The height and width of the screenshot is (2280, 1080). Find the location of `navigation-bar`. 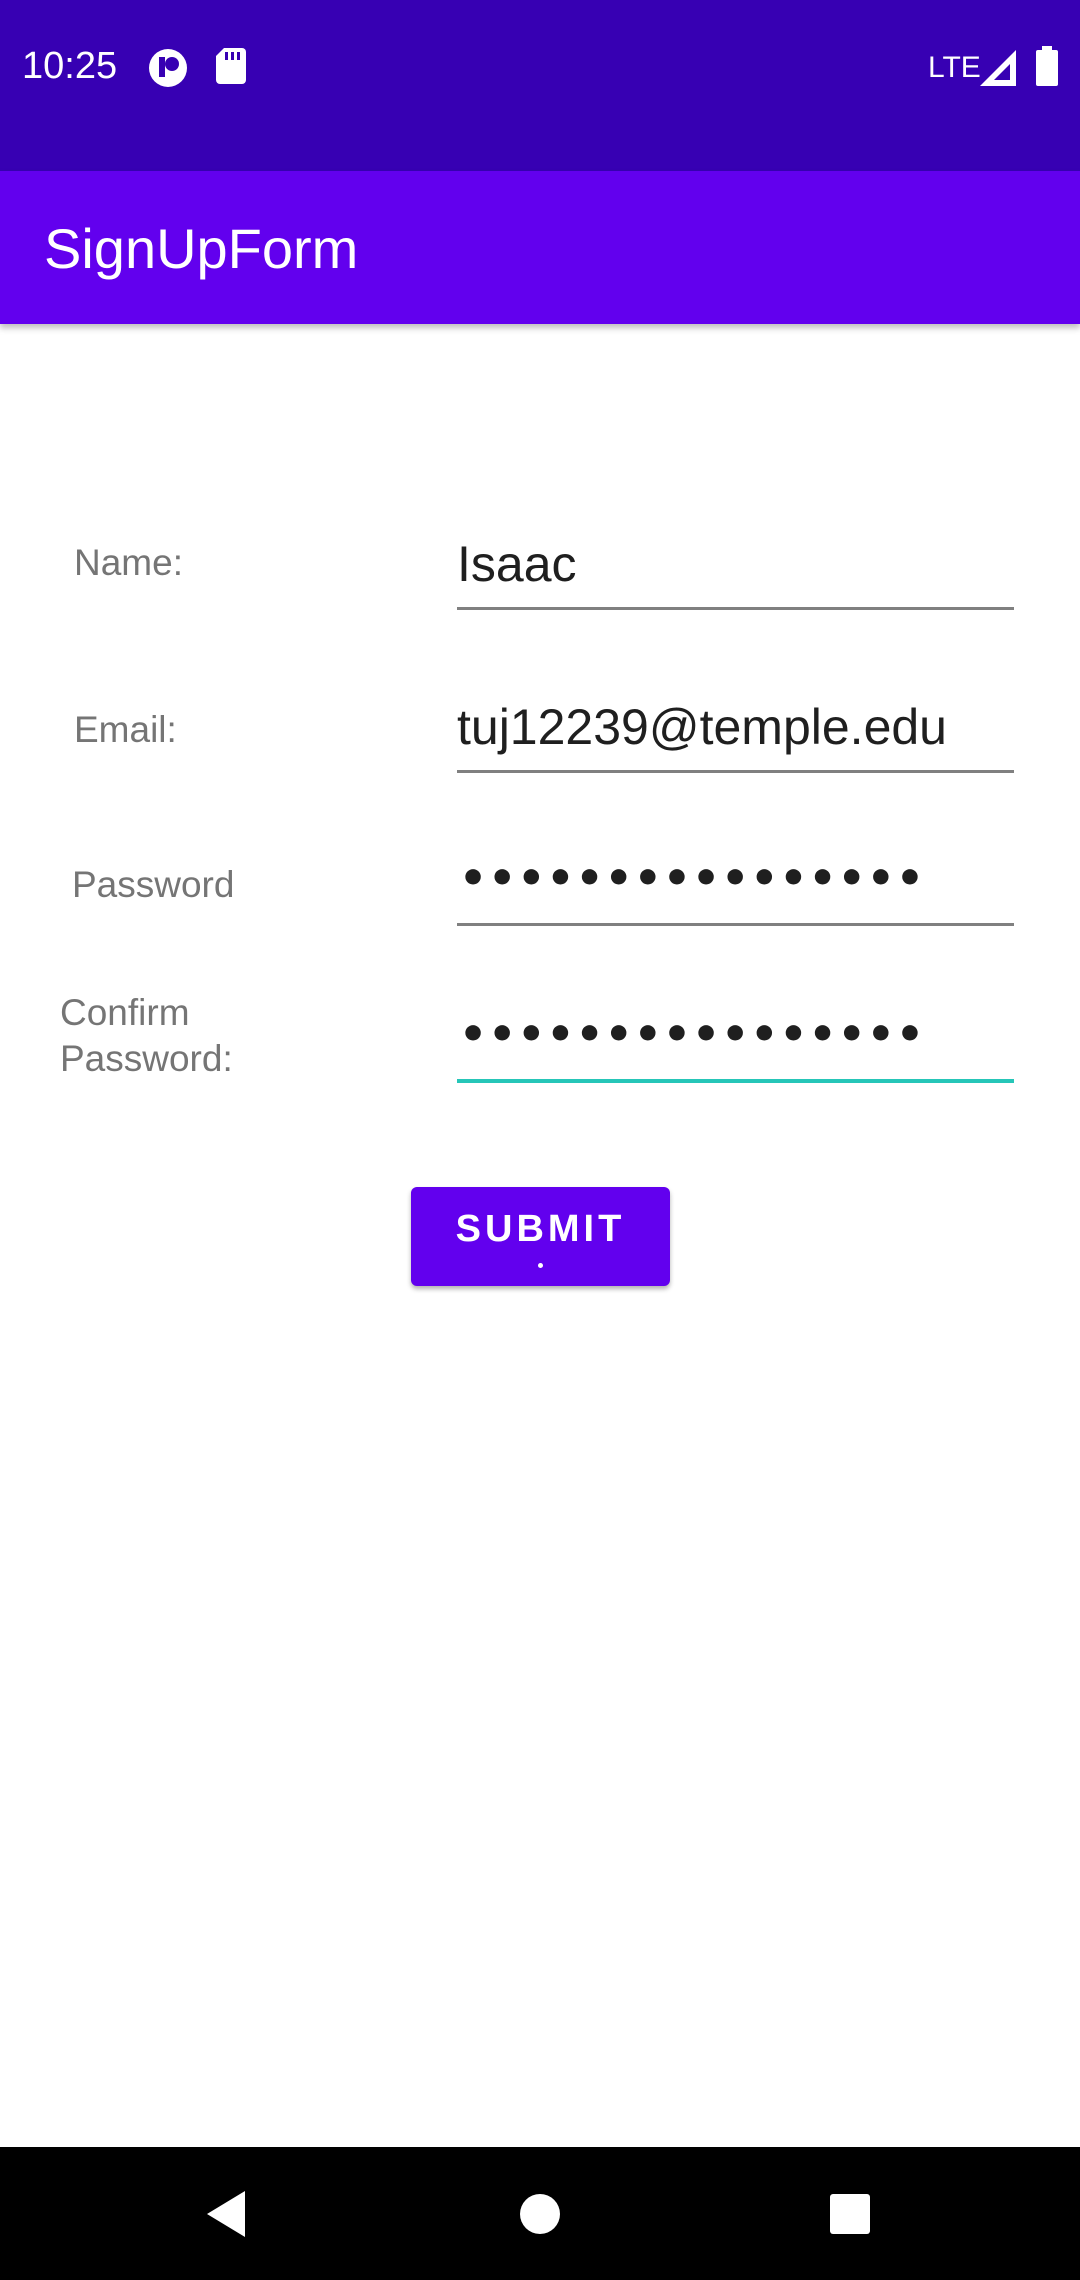

navigation-bar is located at coordinates (540, 2213).